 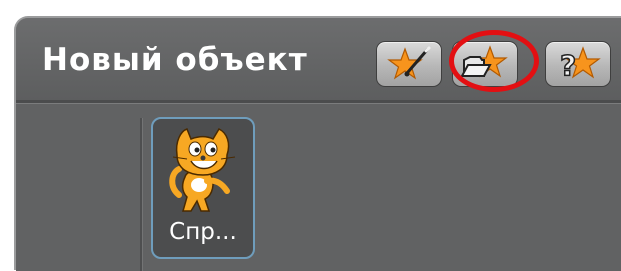 I want to click on header-divider, so click(x=318, y=101).